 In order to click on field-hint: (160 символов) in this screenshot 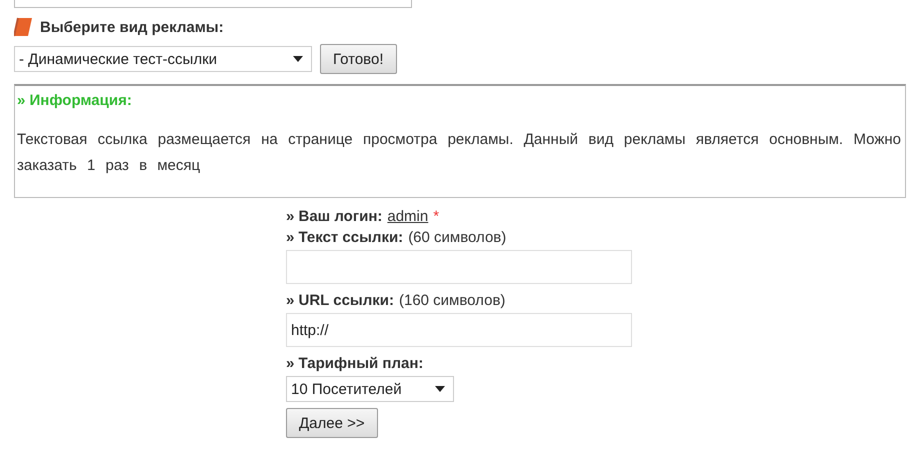, I will do `click(452, 300)`.